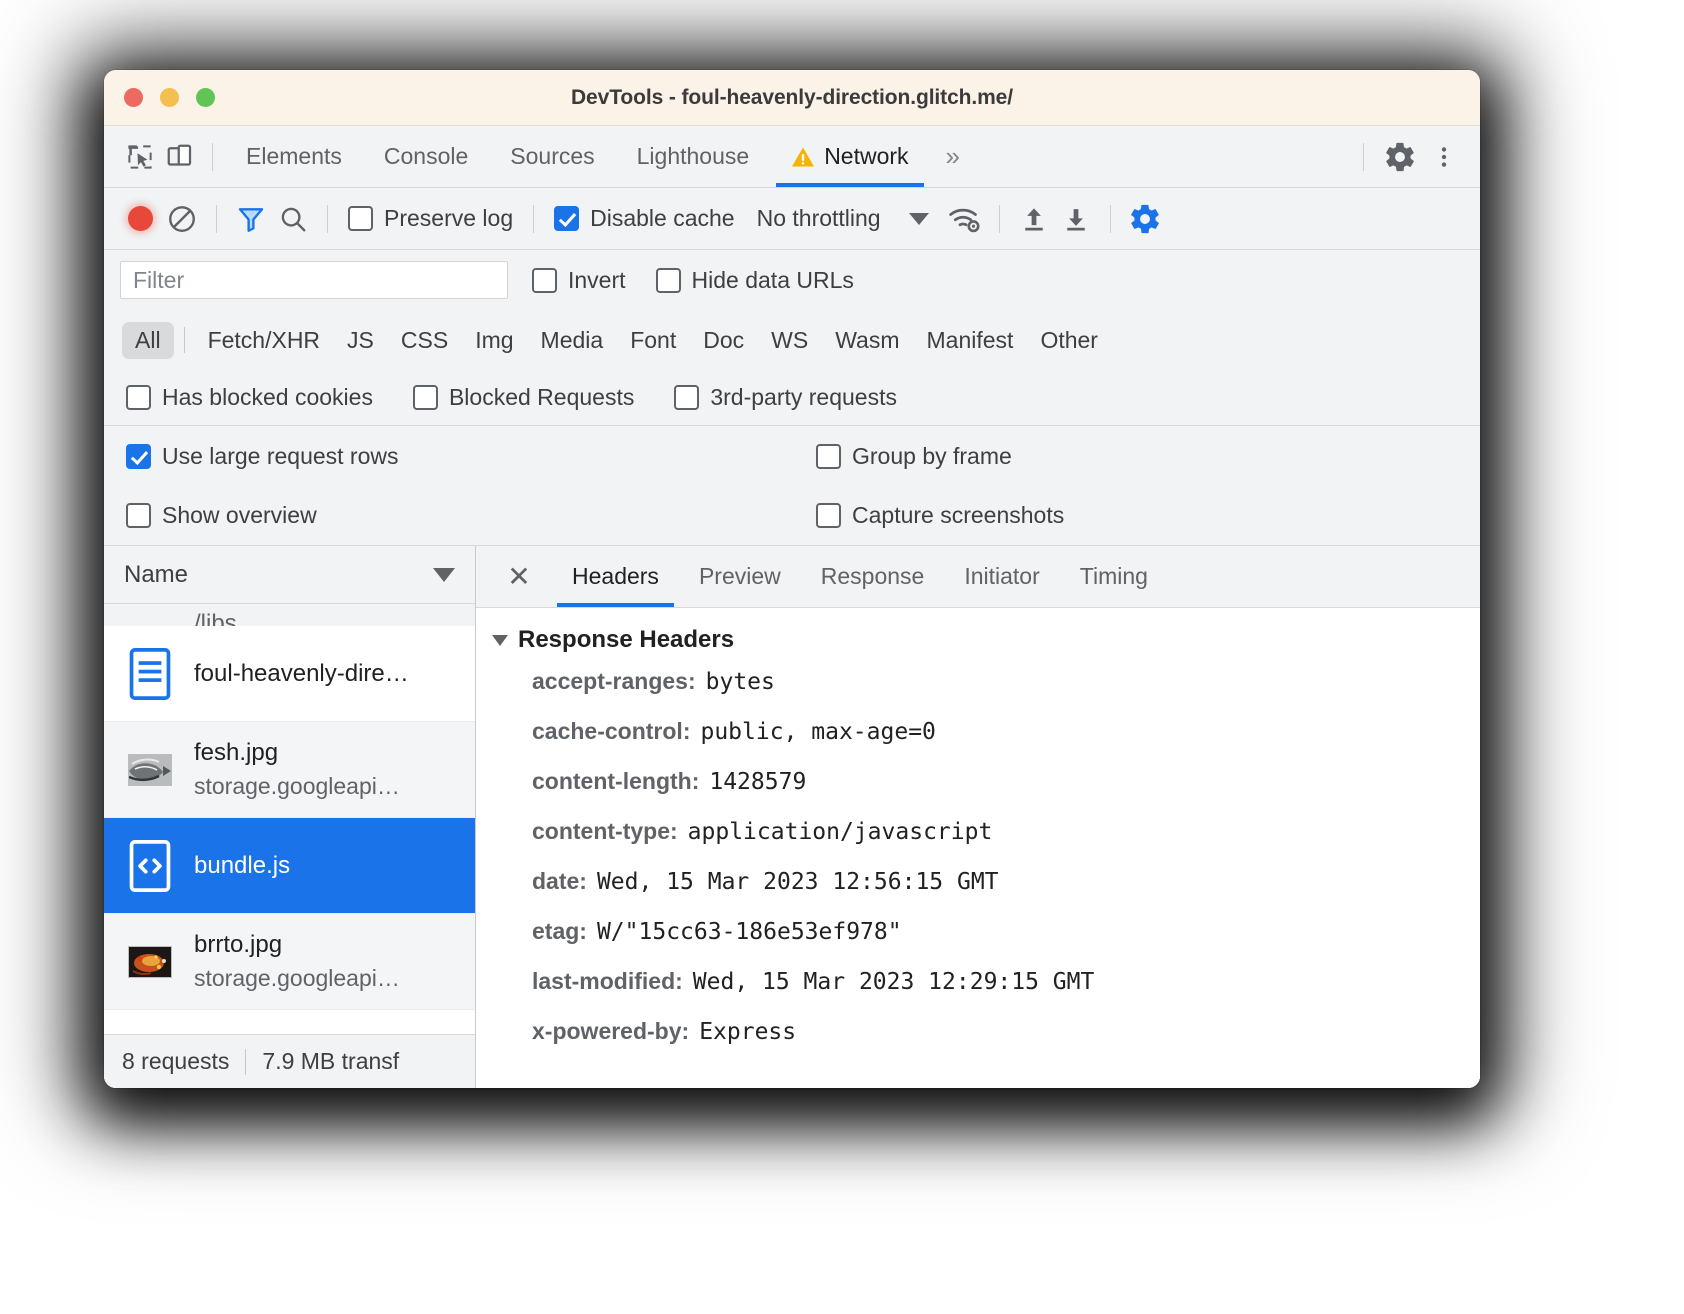  What do you see at coordinates (965, 219) in the screenshot?
I see `wifi-settings-icon` at bounding box center [965, 219].